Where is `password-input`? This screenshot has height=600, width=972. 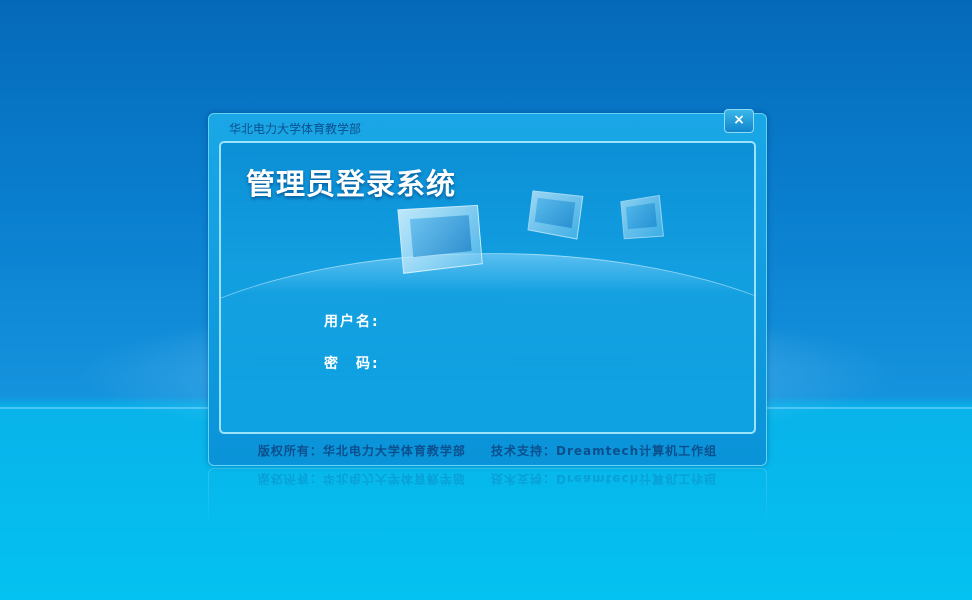
password-input is located at coordinates (481, 362).